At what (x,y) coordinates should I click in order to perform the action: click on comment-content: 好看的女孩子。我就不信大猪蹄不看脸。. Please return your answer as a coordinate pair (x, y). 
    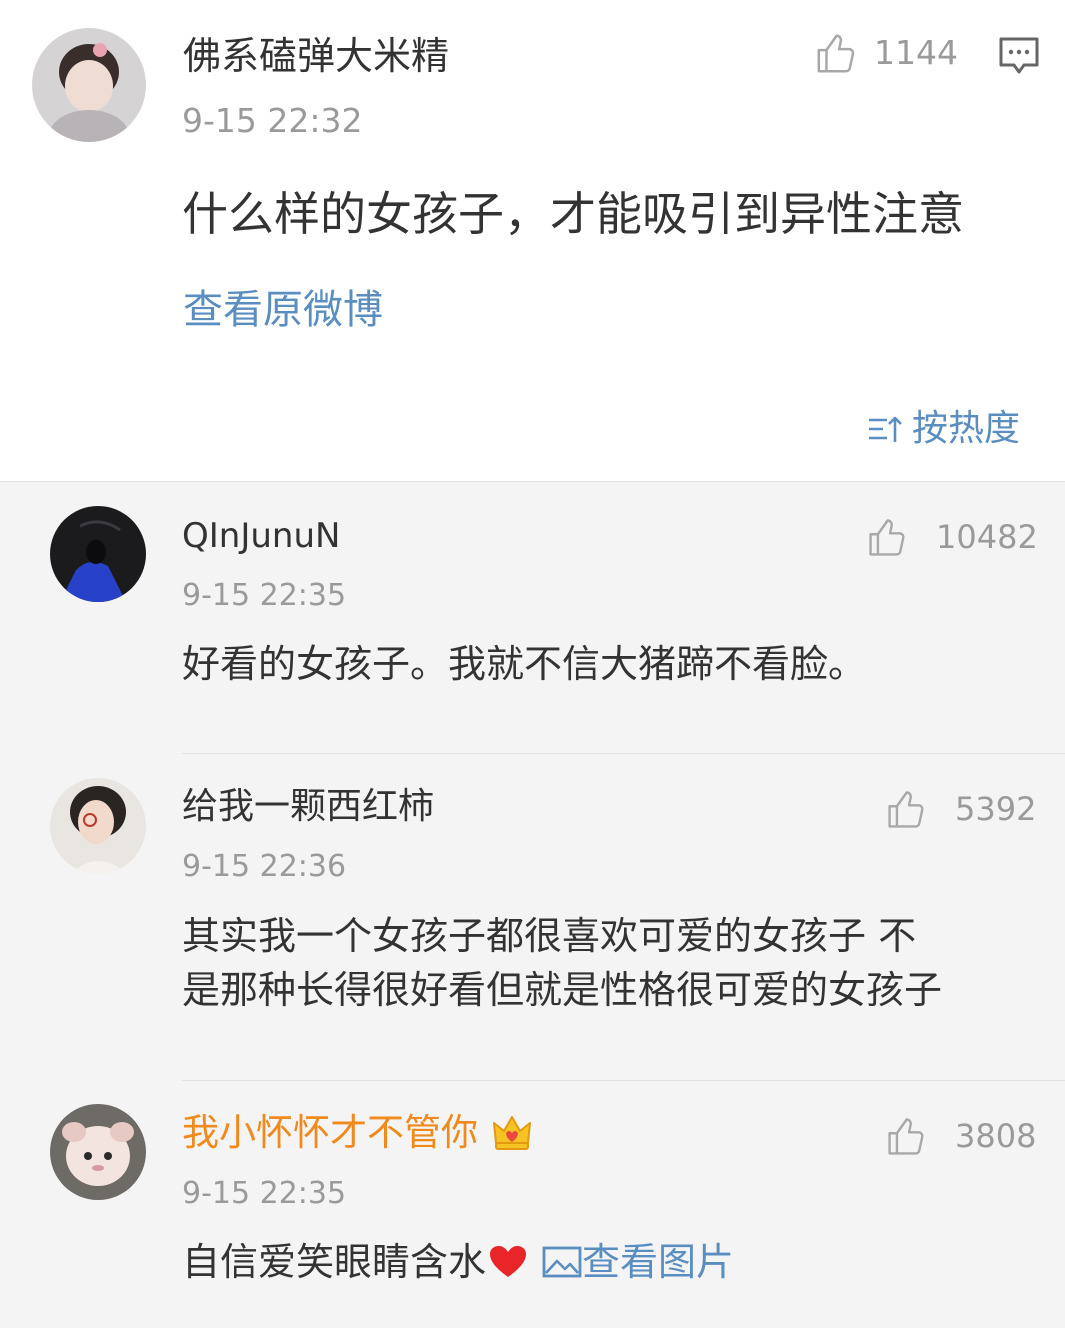
    Looking at the image, I should click on (524, 664).